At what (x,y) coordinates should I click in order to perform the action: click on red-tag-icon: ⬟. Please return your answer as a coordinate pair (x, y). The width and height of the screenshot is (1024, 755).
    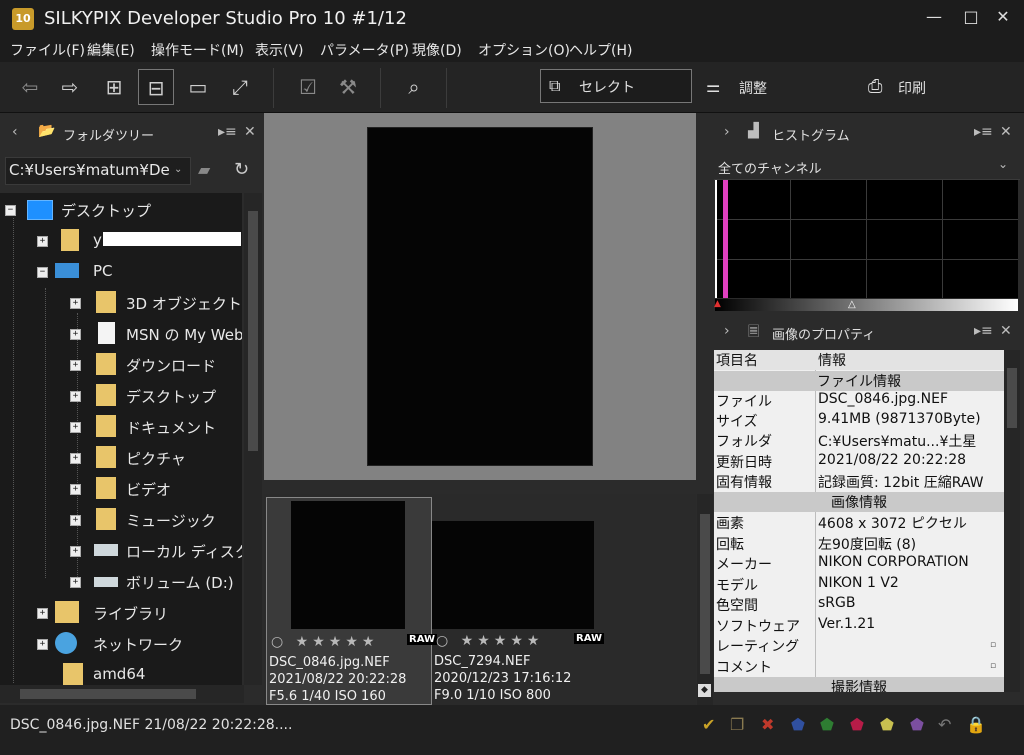
    Looking at the image, I should click on (857, 724).